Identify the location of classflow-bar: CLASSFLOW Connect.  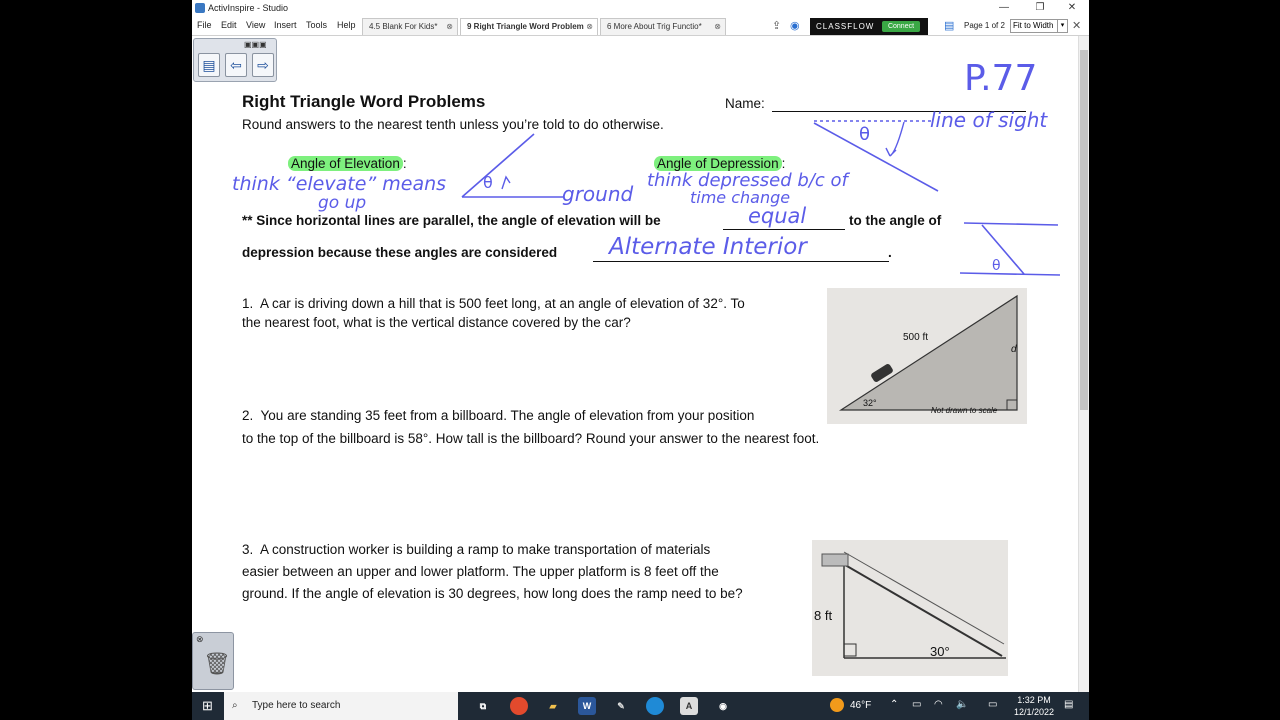
(869, 26).